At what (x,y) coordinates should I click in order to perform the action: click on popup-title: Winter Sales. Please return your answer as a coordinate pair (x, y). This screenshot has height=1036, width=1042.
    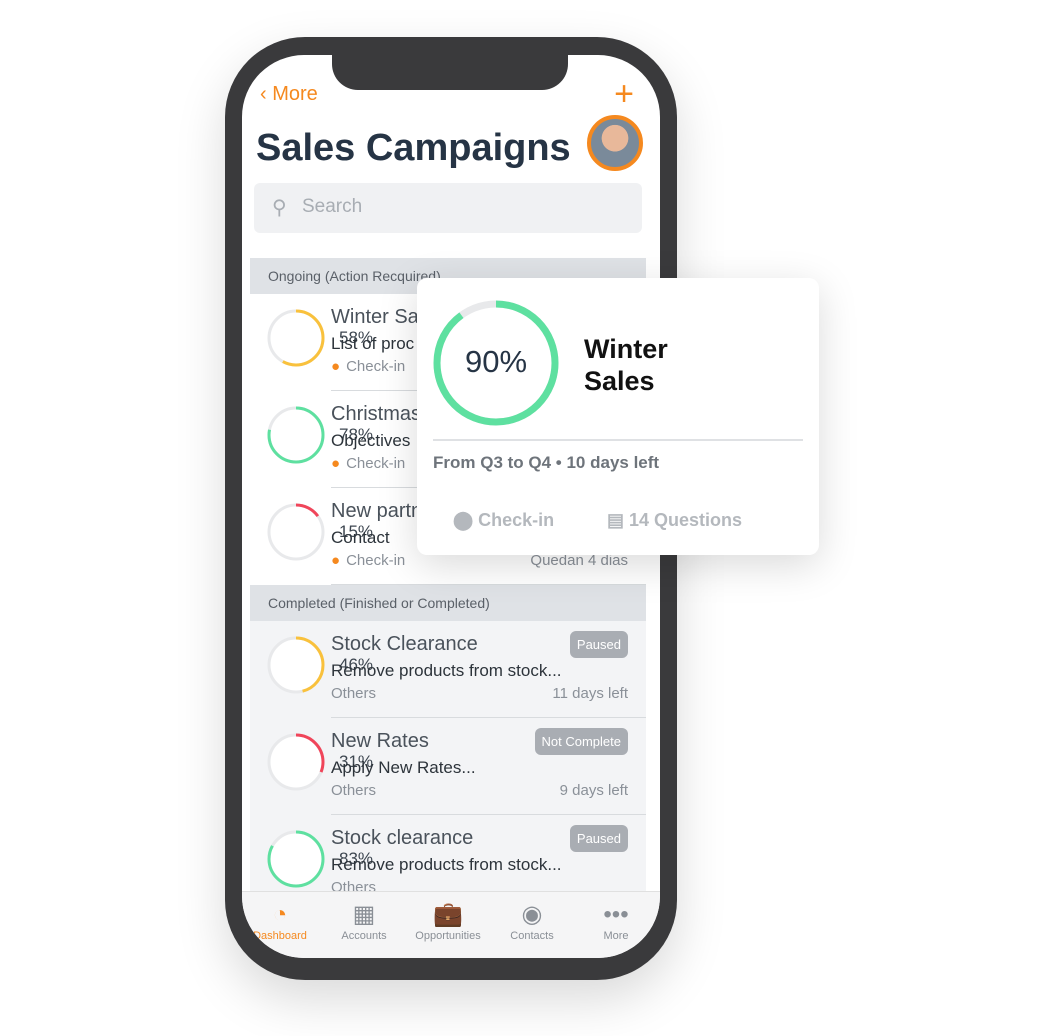
    Looking at the image, I should click on (626, 365).